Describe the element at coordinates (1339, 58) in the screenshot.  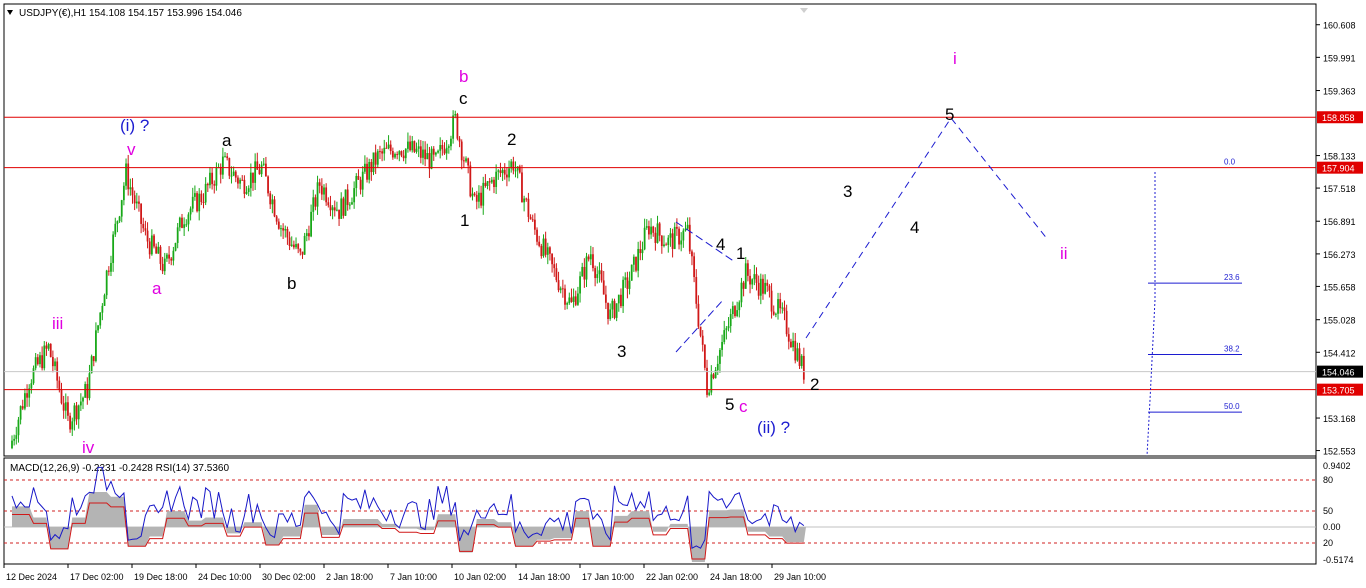
I see `price-tick-label: 159.991` at that location.